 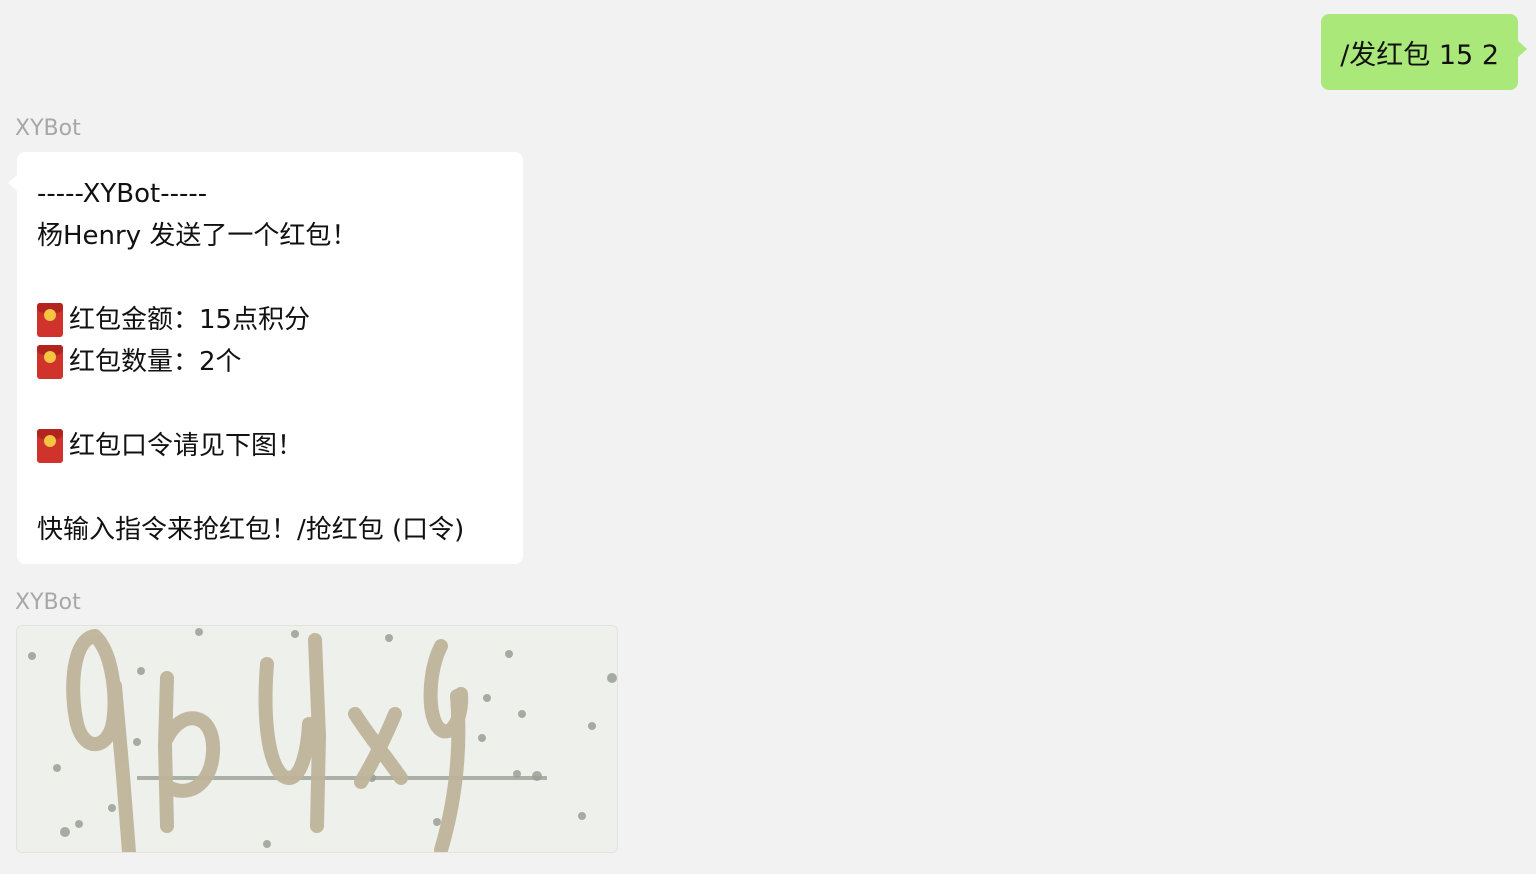 I want to click on count-line: 红包数量：2个, so click(x=270, y=362).